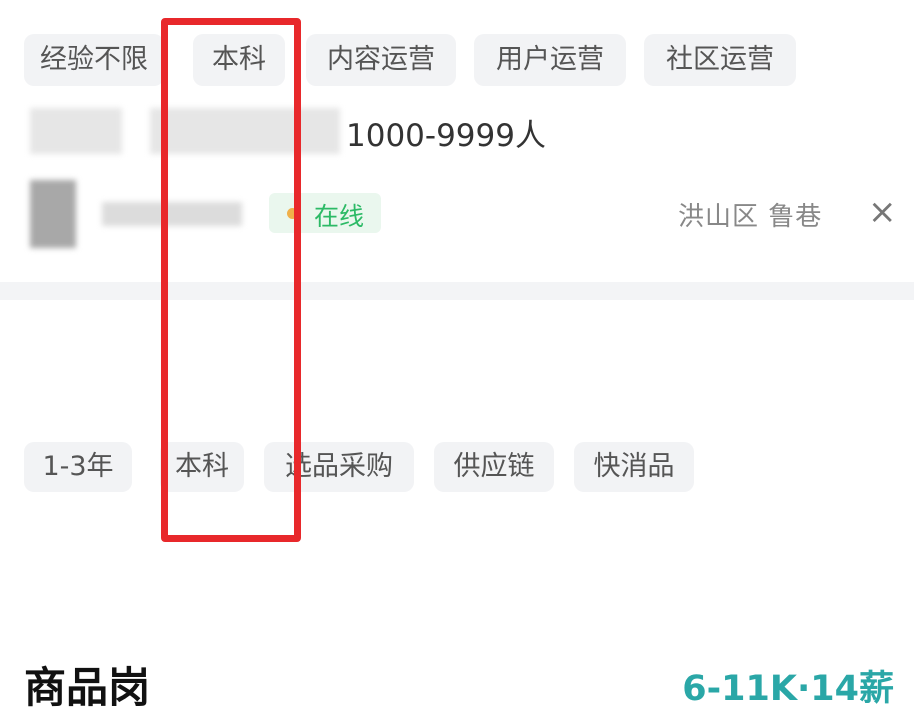 The height and width of the screenshot is (715, 914). What do you see at coordinates (788, 689) in the screenshot?
I see `salary-text: 6-11K·14薪` at bounding box center [788, 689].